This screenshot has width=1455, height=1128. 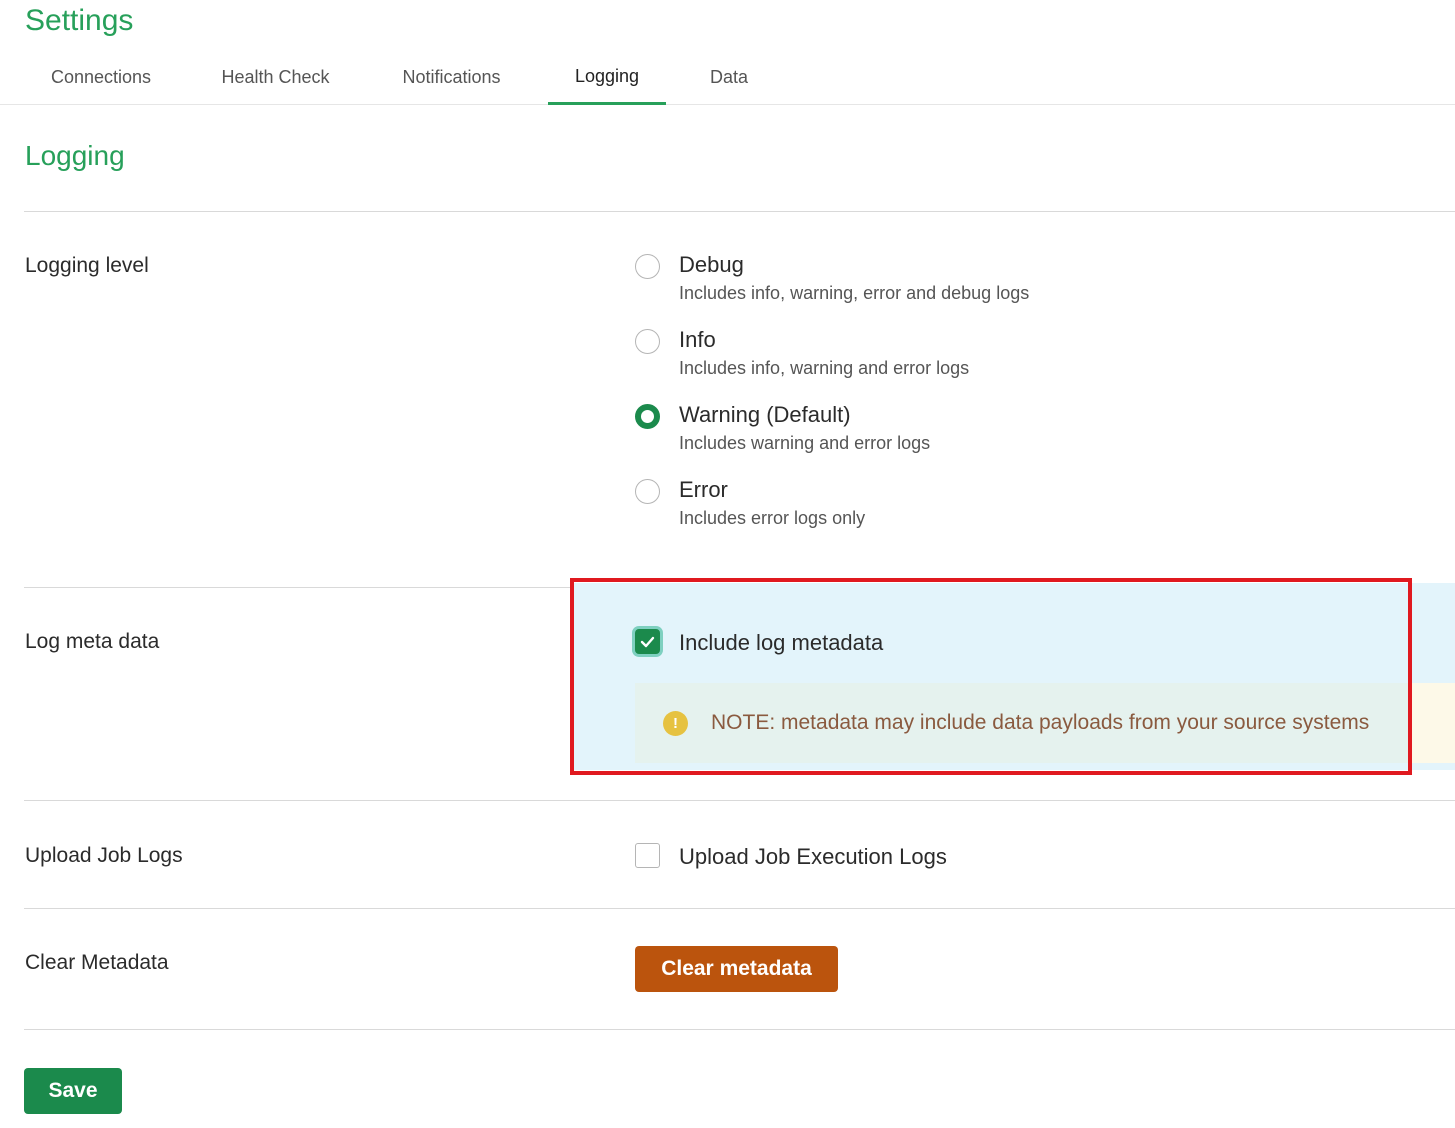 I want to click on radio-warning, so click(x=647, y=416).